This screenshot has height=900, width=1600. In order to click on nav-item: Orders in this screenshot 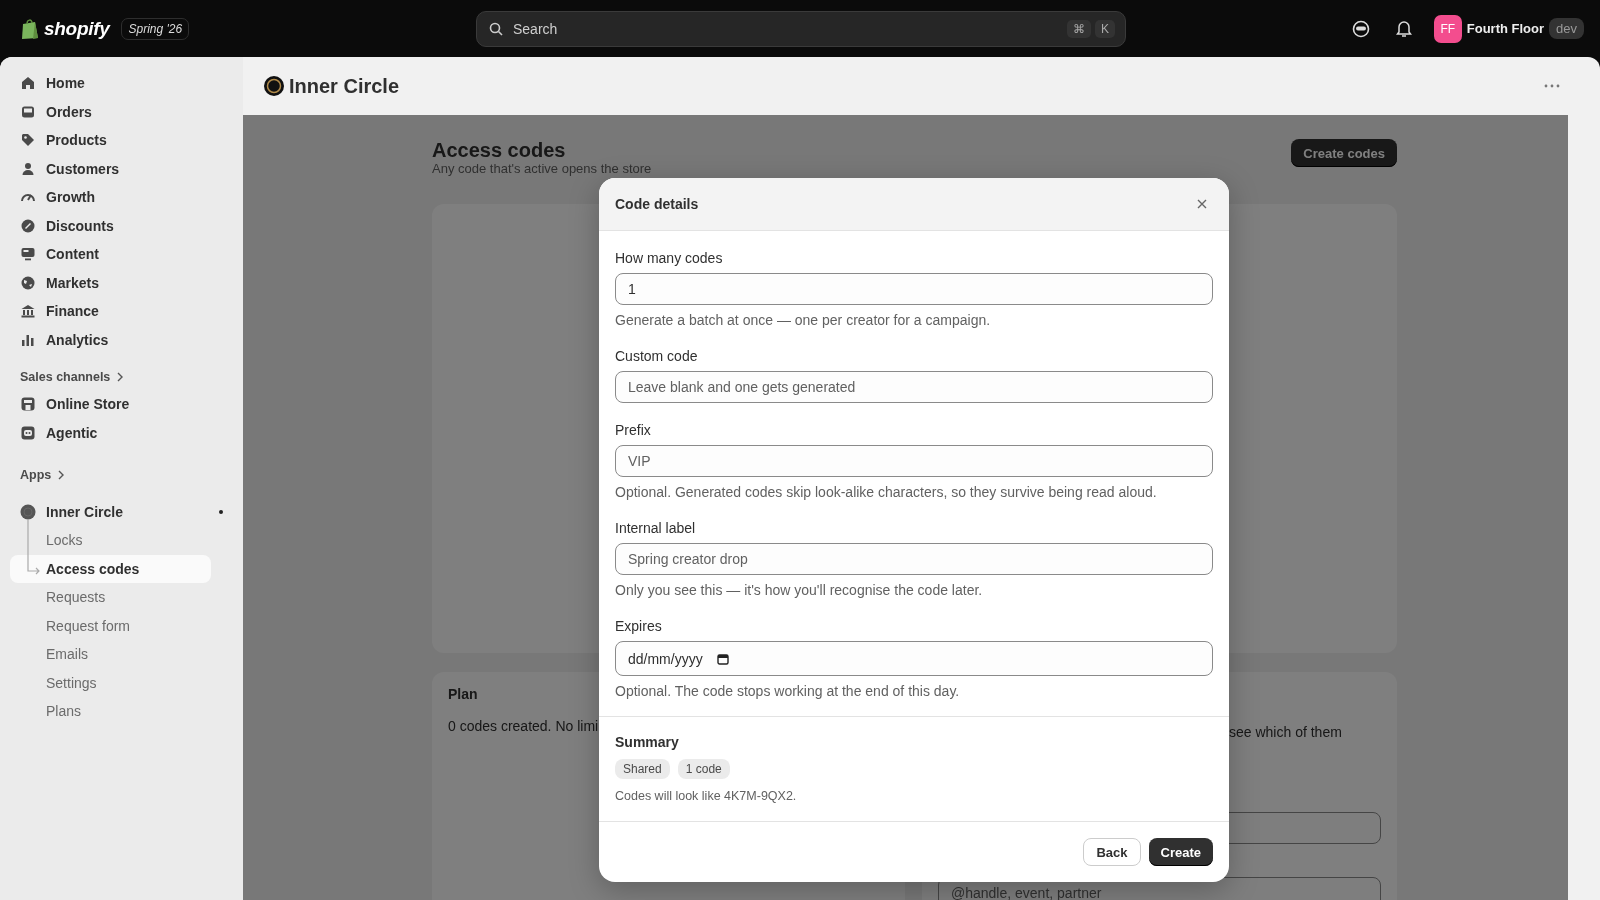, I will do `click(116, 111)`.